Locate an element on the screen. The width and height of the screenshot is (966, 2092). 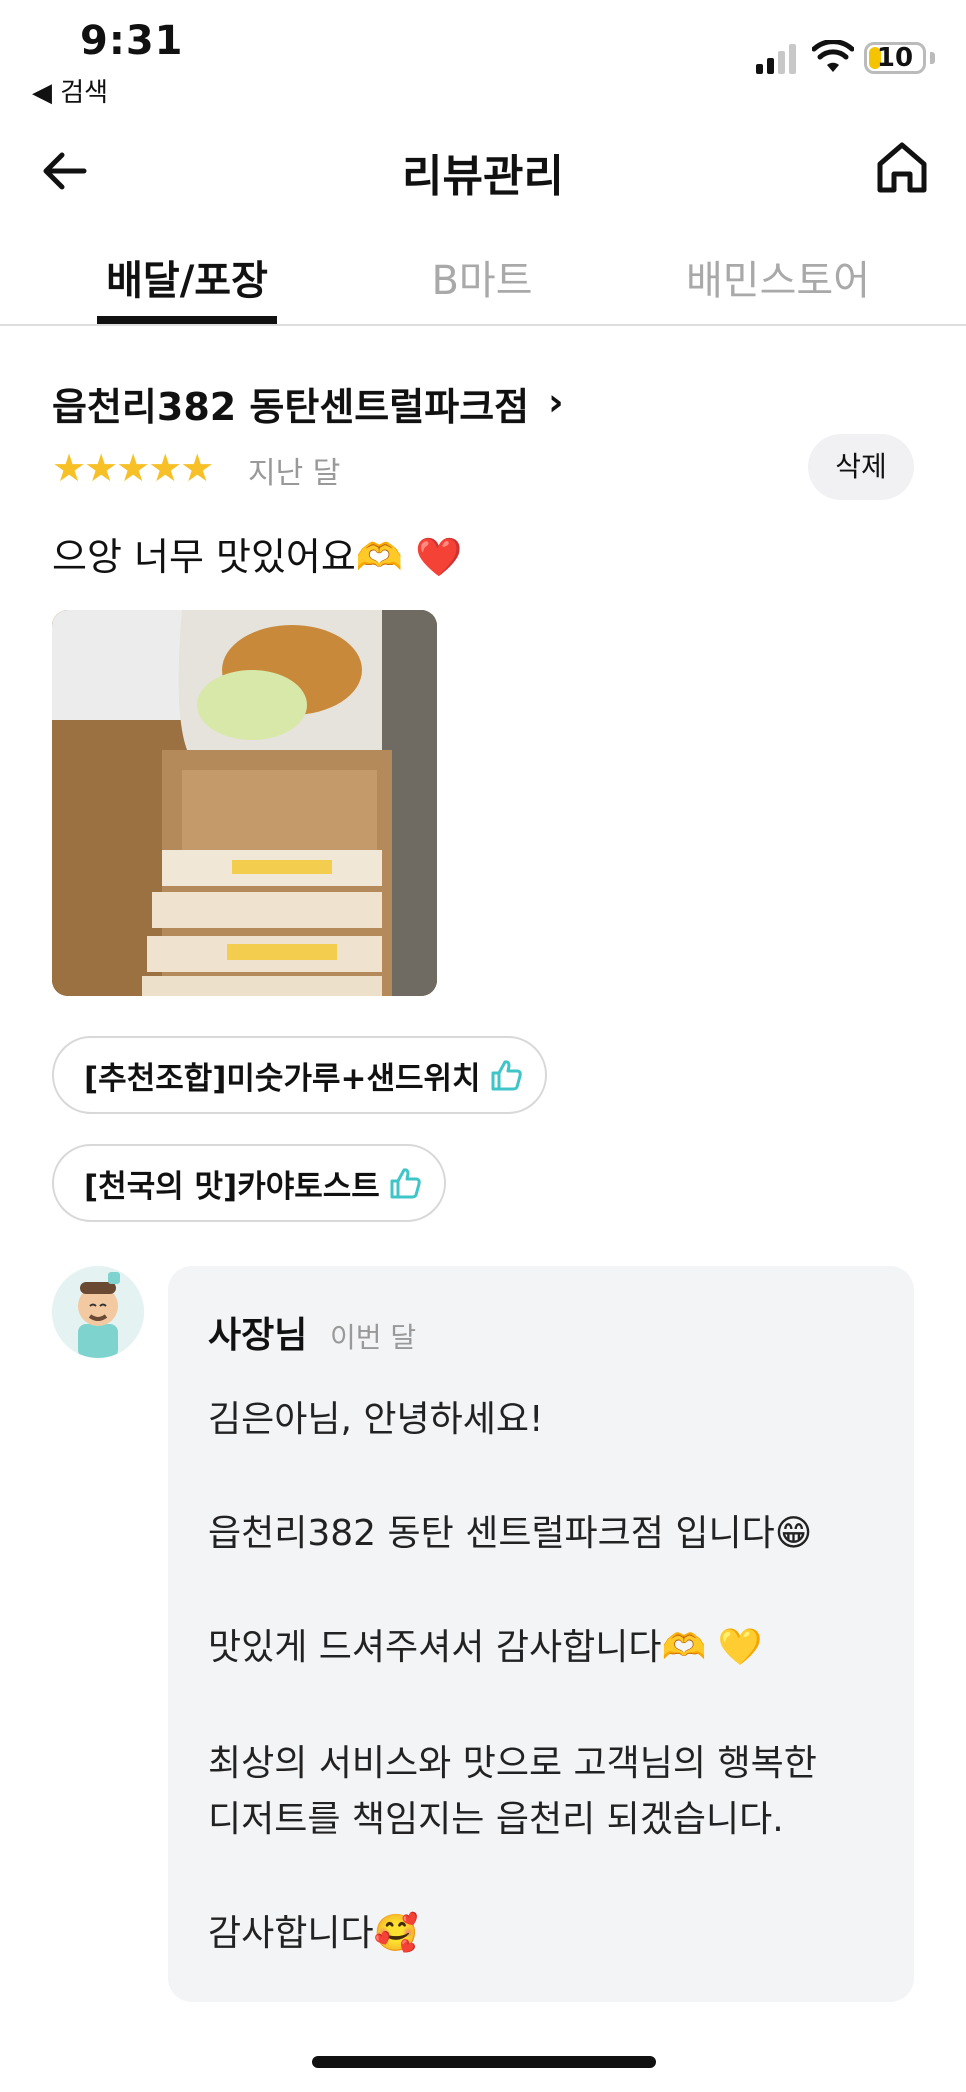
reply-line: 김은아님, 안녕하세요! is located at coordinates (376, 1419).